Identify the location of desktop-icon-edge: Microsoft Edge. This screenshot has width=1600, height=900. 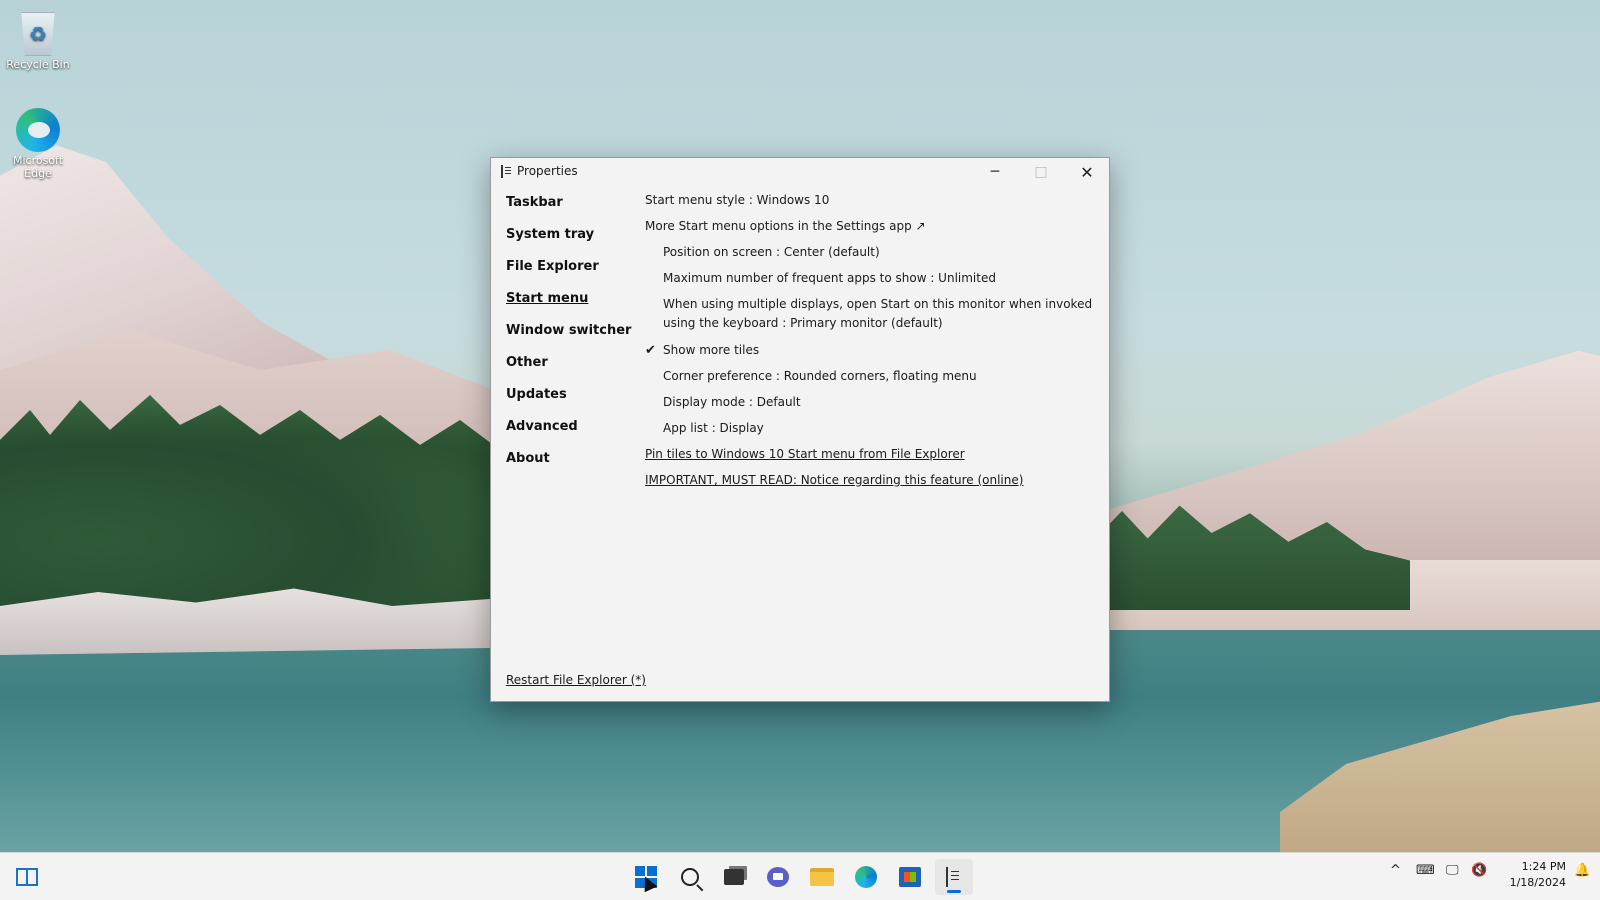
(38, 144).